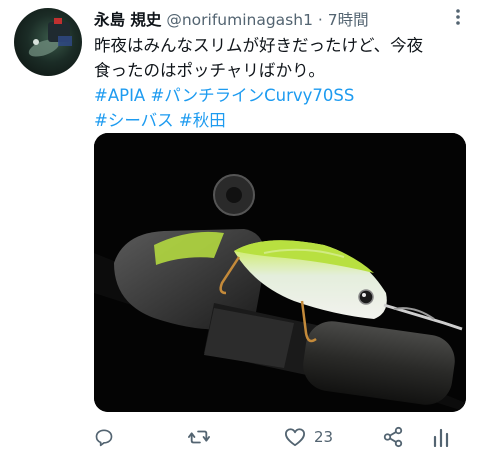 The height and width of the screenshot is (458, 480). I want to click on hashtag-link: #APIA, so click(119, 95).